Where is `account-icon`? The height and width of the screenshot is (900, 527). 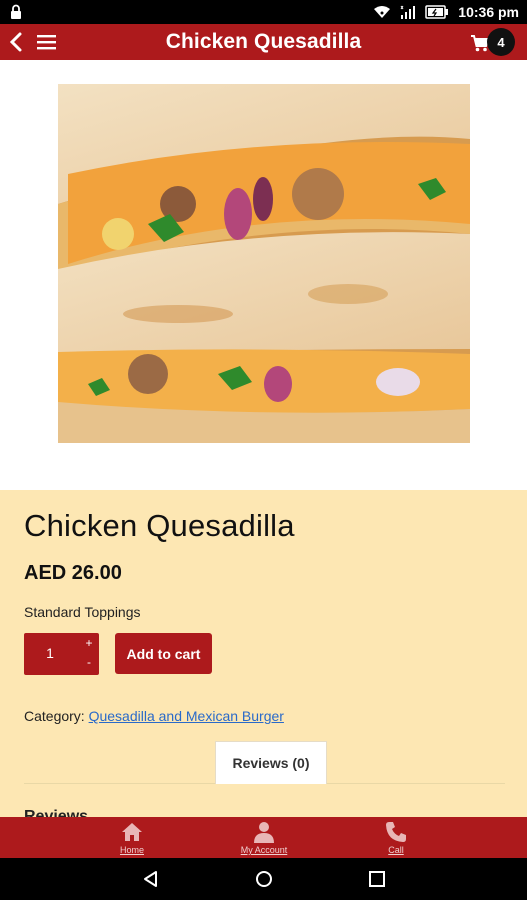
account-icon is located at coordinates (264, 832).